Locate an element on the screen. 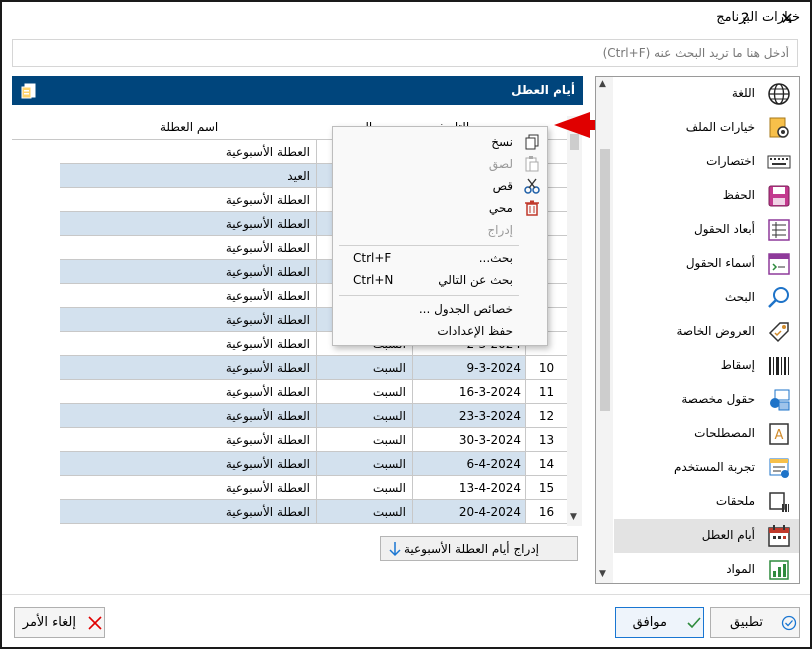 The height and width of the screenshot is (649, 812). scissors-icon is located at coordinates (532, 186).